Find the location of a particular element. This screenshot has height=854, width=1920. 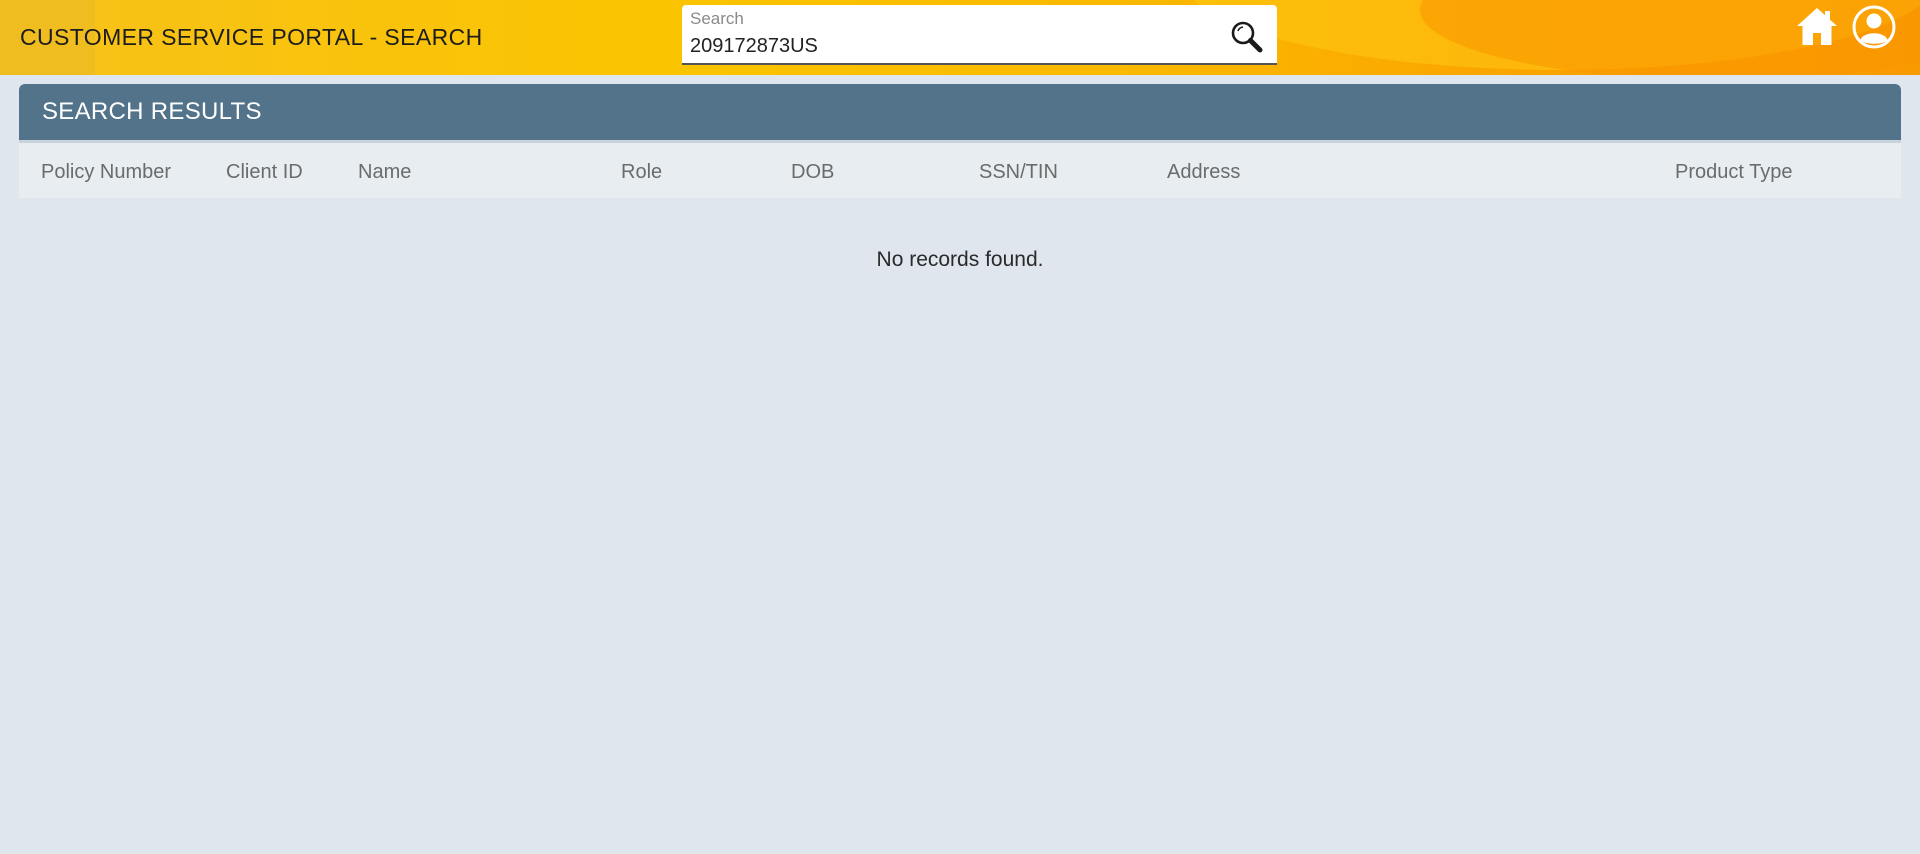

column-header-ssn-tin: SSN/TIN is located at coordinates (1018, 172).